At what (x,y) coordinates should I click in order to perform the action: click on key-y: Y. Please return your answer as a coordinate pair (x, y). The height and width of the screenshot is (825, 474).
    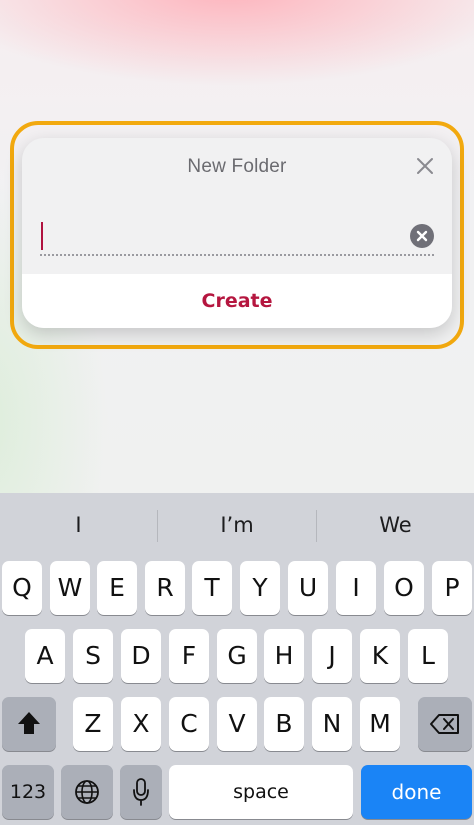
    Looking at the image, I should click on (260, 588).